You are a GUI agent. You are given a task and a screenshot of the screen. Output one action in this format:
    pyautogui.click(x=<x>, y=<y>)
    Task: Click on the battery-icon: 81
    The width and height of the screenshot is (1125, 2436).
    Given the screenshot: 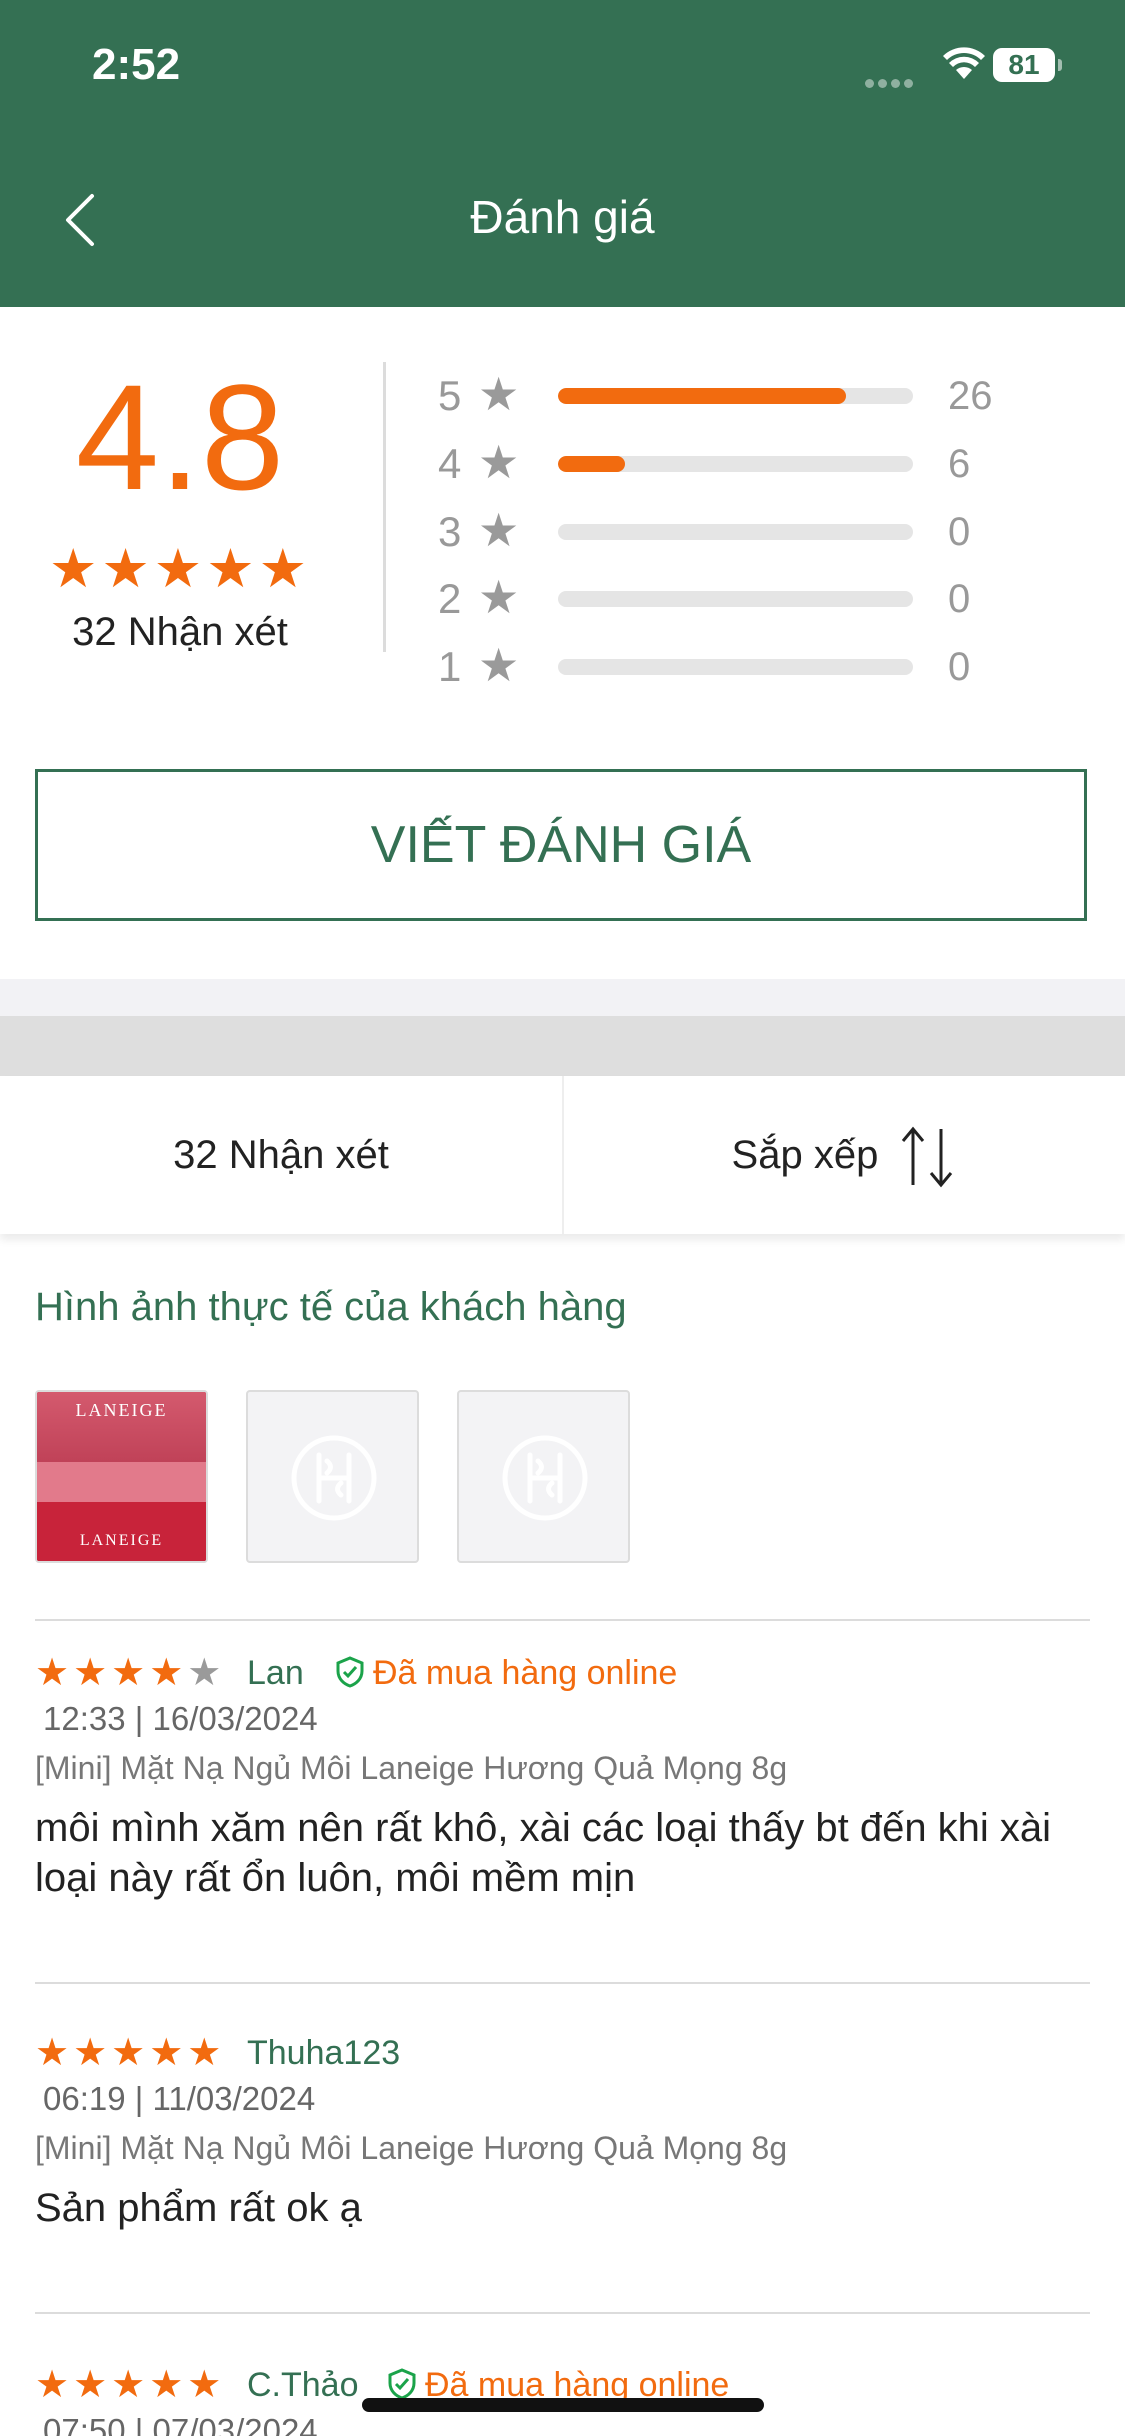 What is the action you would take?
    pyautogui.click(x=1027, y=65)
    